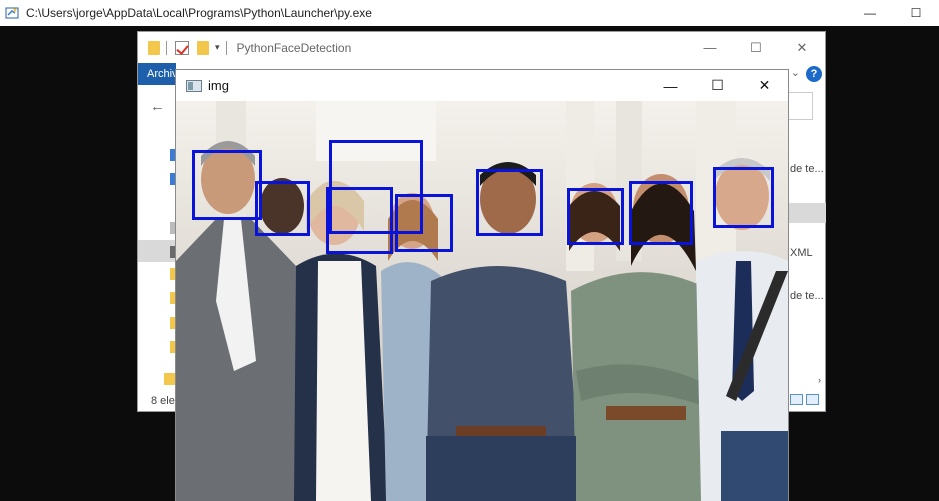  Describe the element at coordinates (916, 13) in the screenshot. I see `console-maximize-button: ☐` at that location.